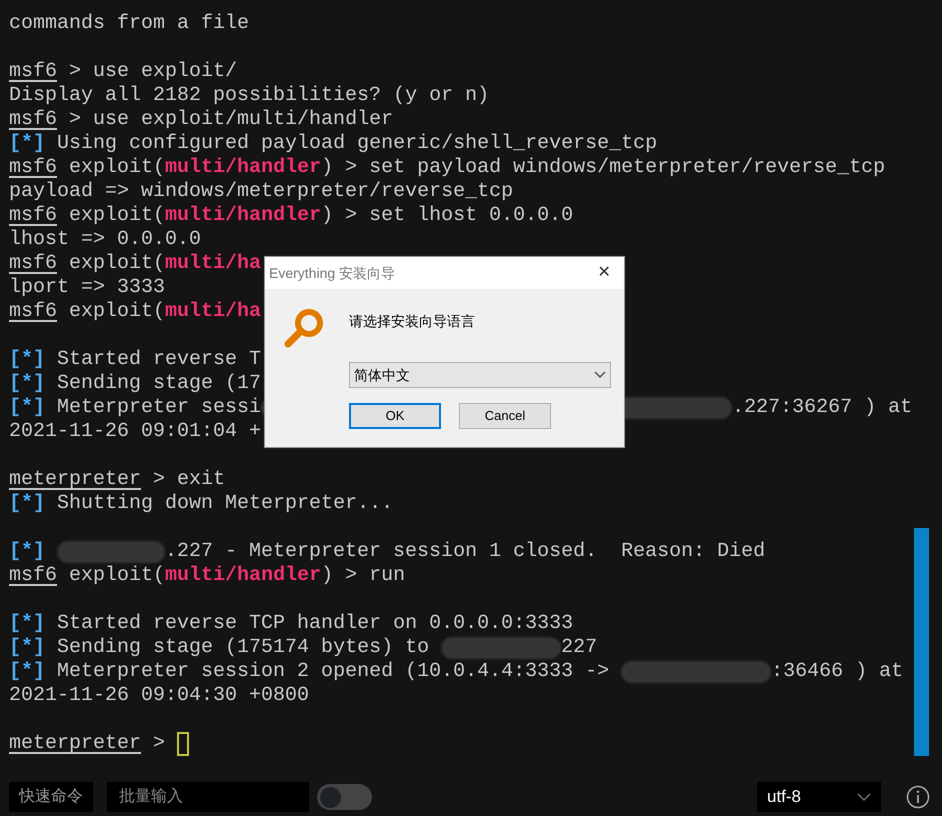 Image resolution: width=942 pixels, height=816 pixels. Describe the element at coordinates (603, 168) in the screenshot. I see `output-text: ) > set payload windows/meterpreter/reverse_tcp` at that location.